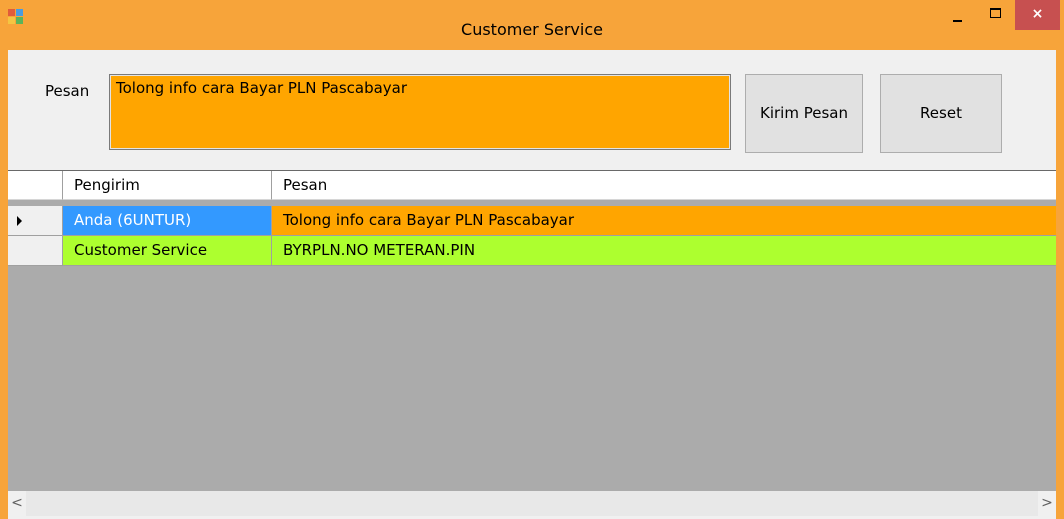  I want to click on minimize-button, so click(958, 15).